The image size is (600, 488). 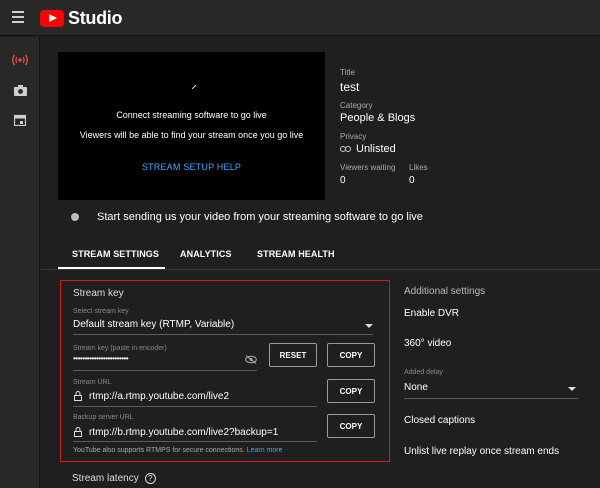 What do you see at coordinates (347, 72) in the screenshot?
I see `title-label: Title` at bounding box center [347, 72].